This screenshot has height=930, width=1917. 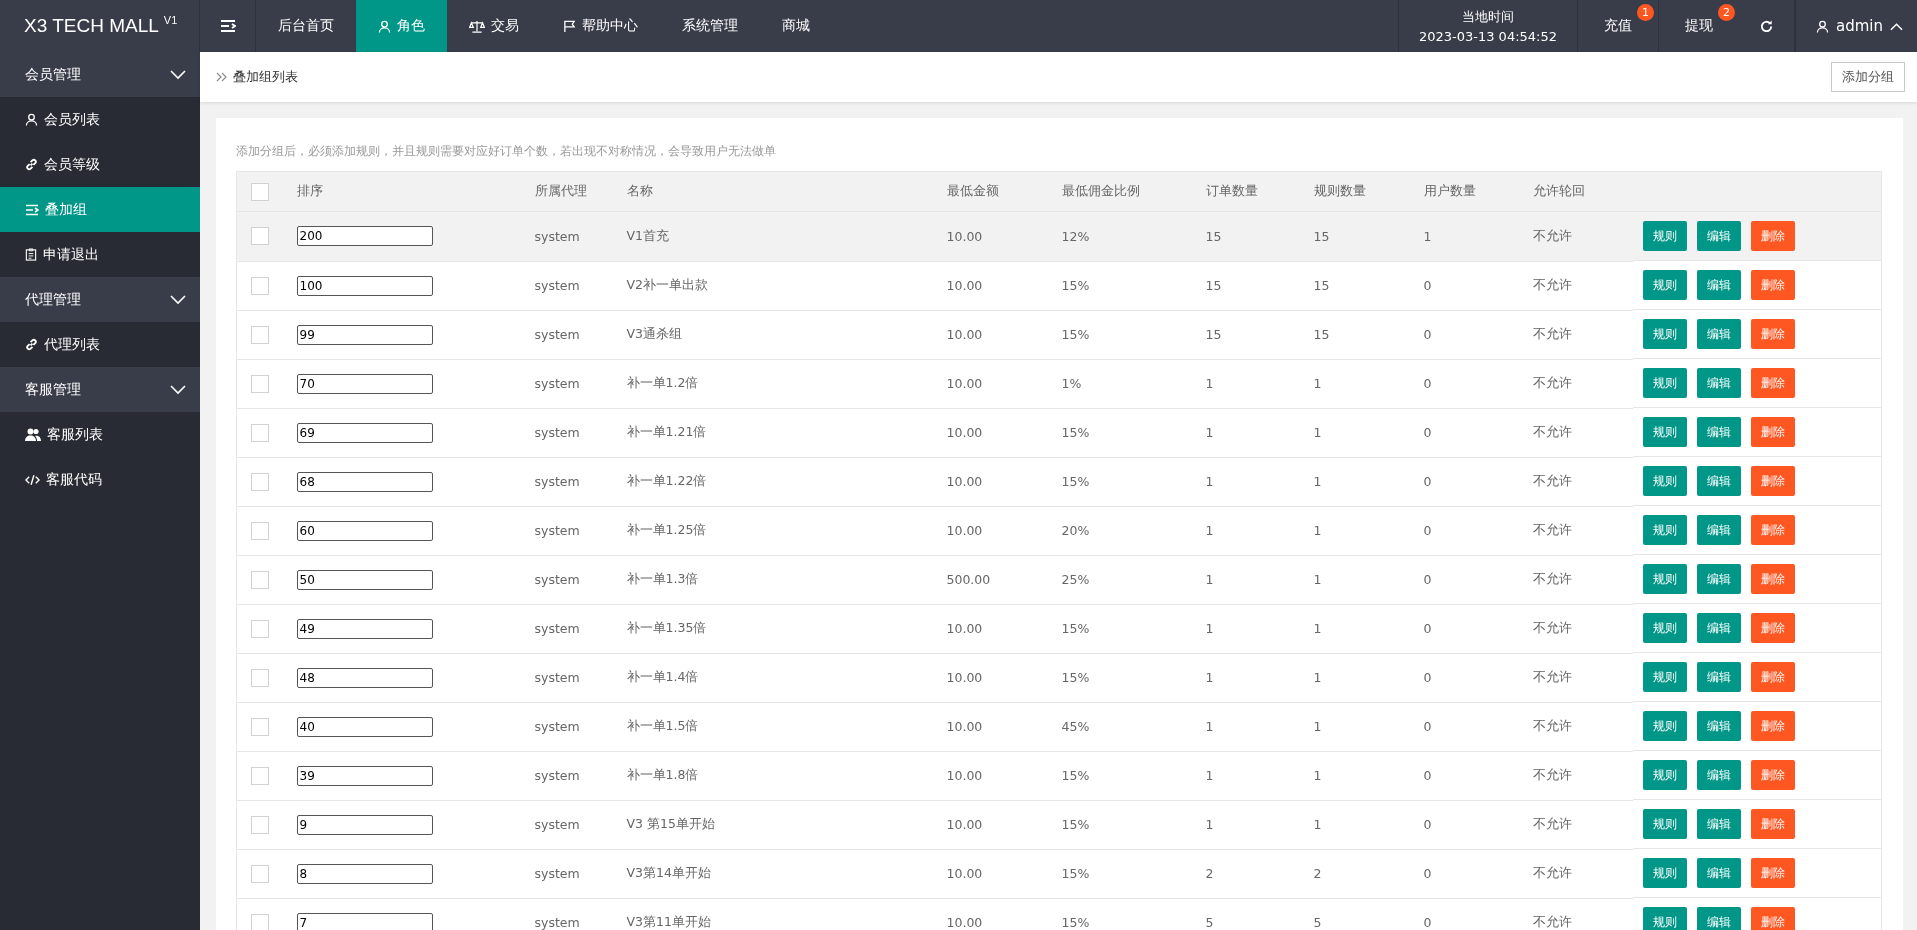 What do you see at coordinates (1558, 190) in the screenshot?
I see `column-header: 允许轮回` at bounding box center [1558, 190].